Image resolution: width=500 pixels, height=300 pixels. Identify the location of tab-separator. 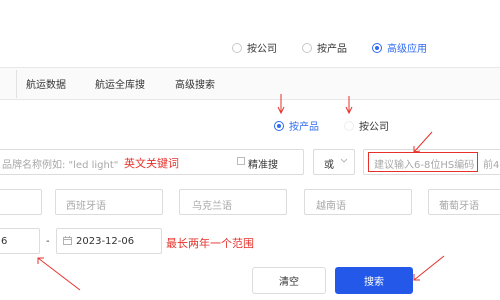
(16, 84).